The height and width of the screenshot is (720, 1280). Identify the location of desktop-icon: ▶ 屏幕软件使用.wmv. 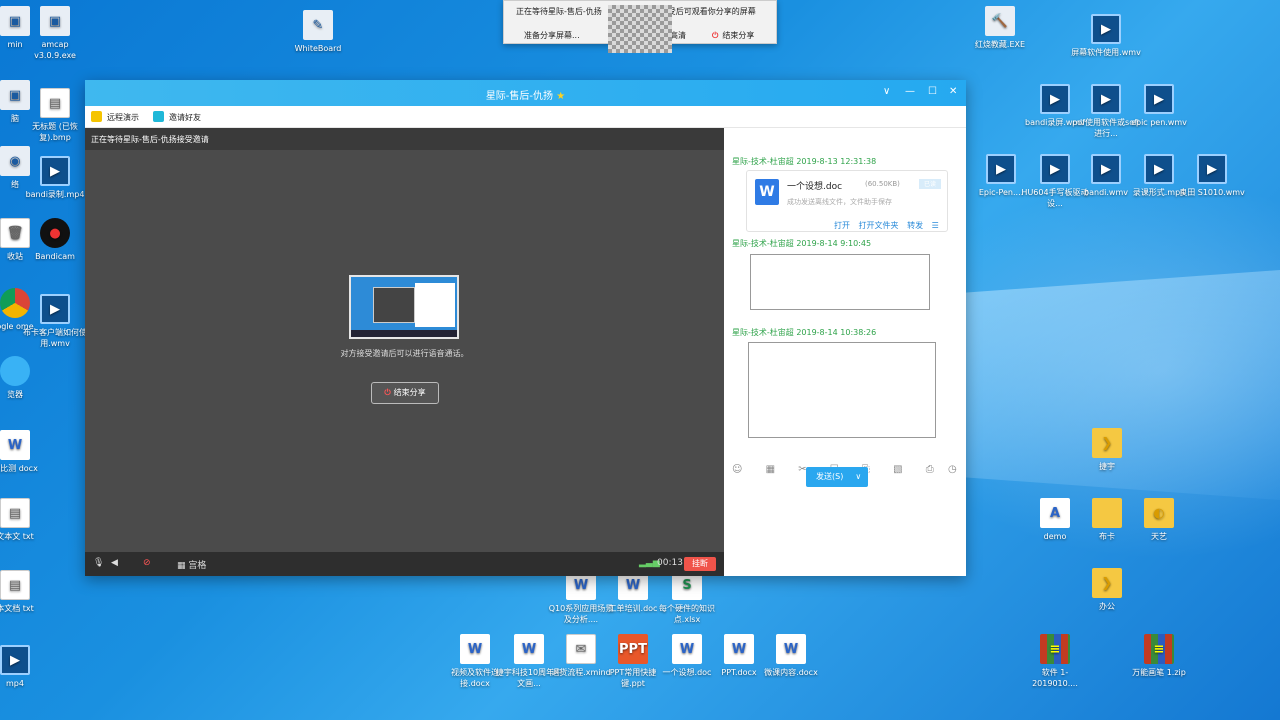
(1106, 36).